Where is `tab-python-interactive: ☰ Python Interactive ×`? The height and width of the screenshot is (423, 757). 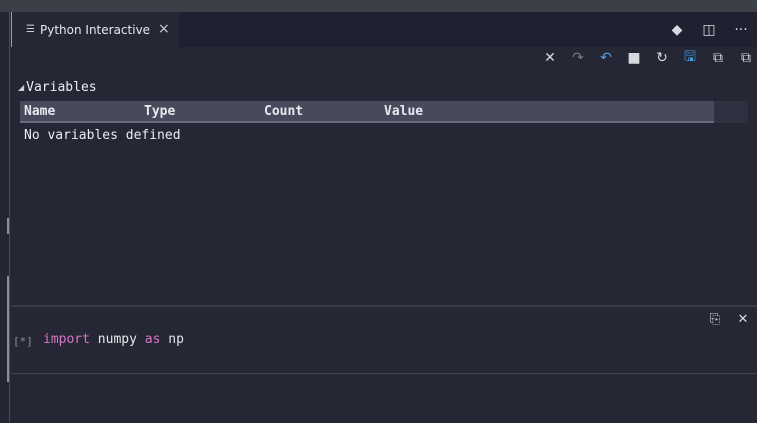
tab-python-interactive: ☰ Python Interactive × is located at coordinates (95, 29).